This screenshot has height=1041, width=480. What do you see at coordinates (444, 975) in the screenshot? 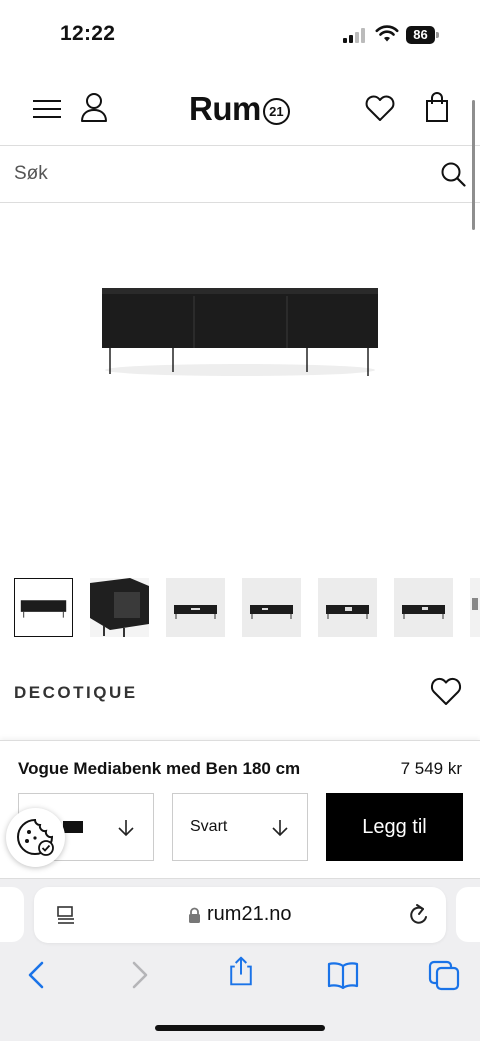
I see `tabs-icon` at bounding box center [444, 975].